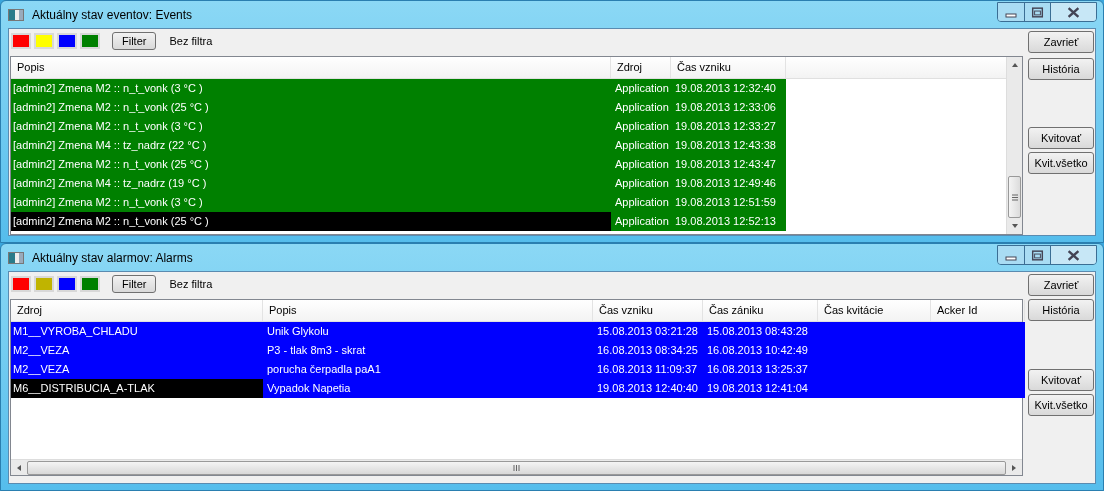 The height and width of the screenshot is (491, 1104). What do you see at coordinates (1014, 467) in the screenshot?
I see `scroll-right-icon` at bounding box center [1014, 467].